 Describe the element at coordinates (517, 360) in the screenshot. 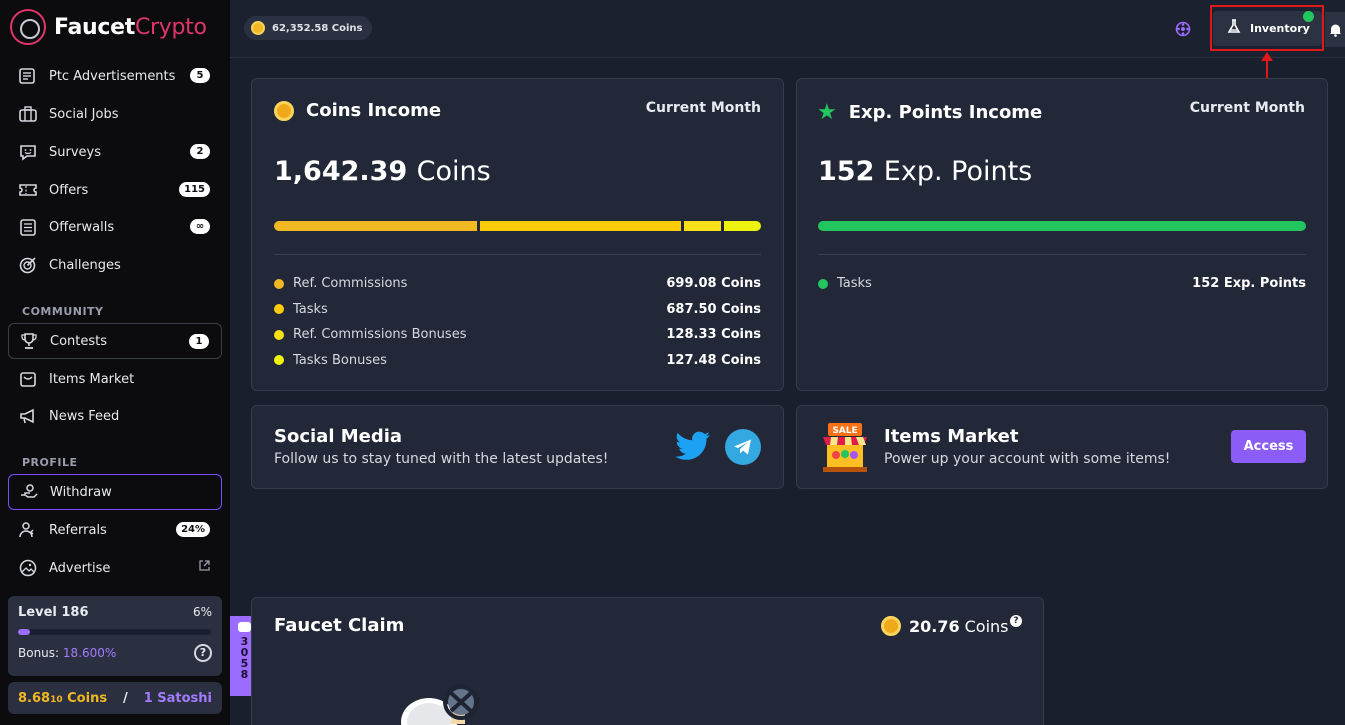

I see `legend-row: Tasks Bonuses 127.48 Coins` at that location.